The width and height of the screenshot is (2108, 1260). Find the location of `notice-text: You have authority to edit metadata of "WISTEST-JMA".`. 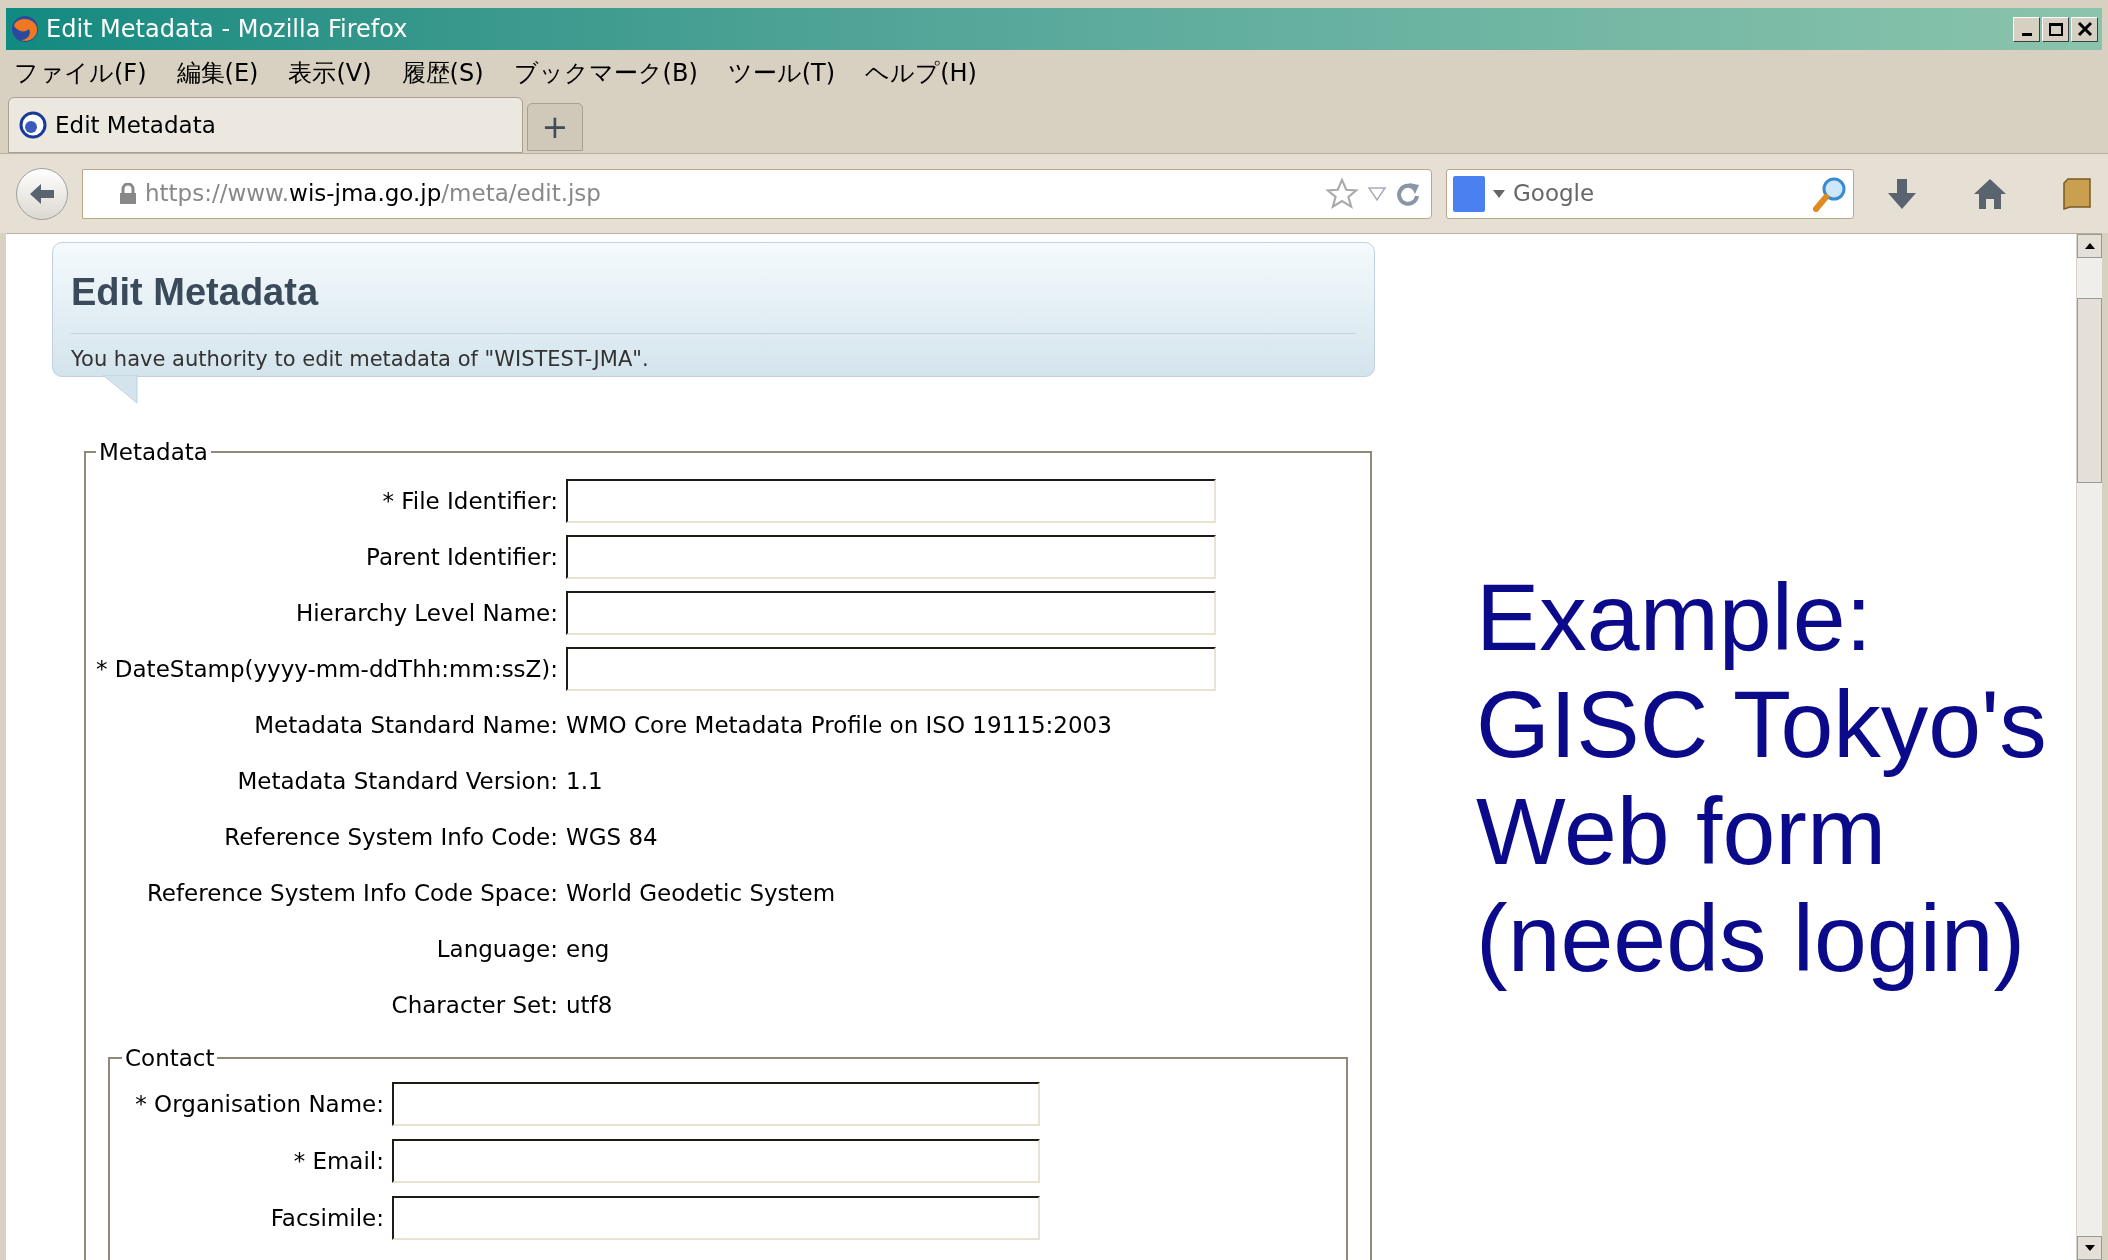

notice-text: You have authority to edit metadata of "WISTEST-JMA". is located at coordinates (360, 359).